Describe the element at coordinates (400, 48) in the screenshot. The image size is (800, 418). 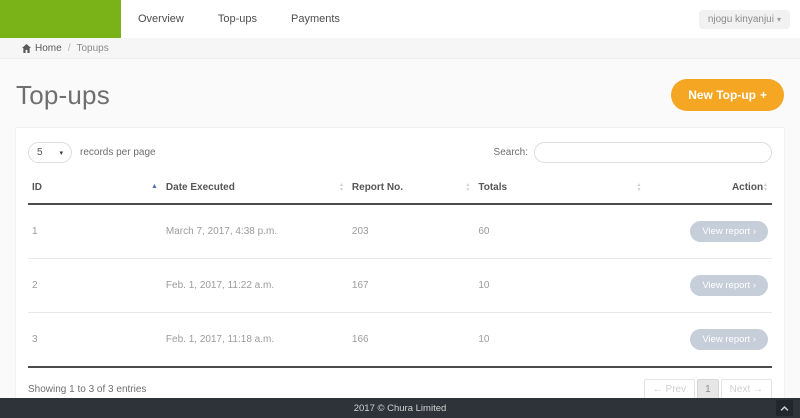
I see `breadcrumb: Home / Topups` at that location.